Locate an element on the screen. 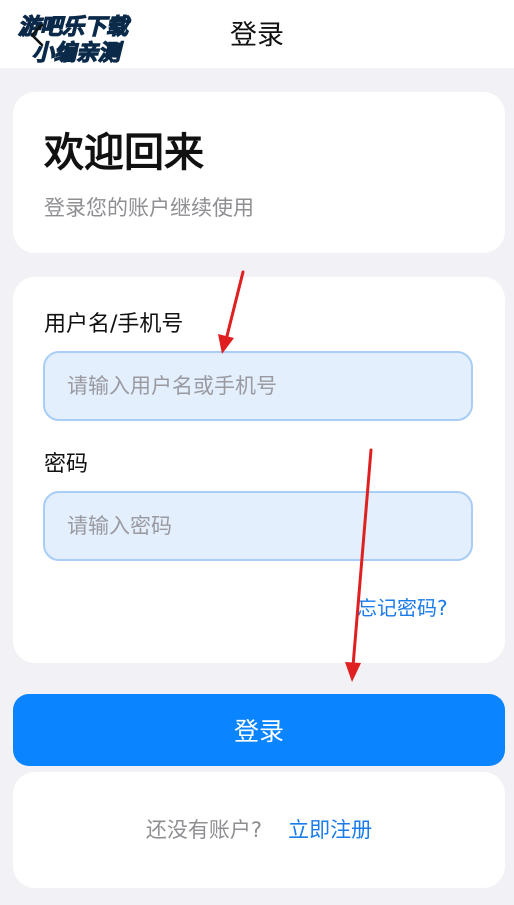 The height and width of the screenshot is (905, 514). login-button: 登录 is located at coordinates (259, 730).